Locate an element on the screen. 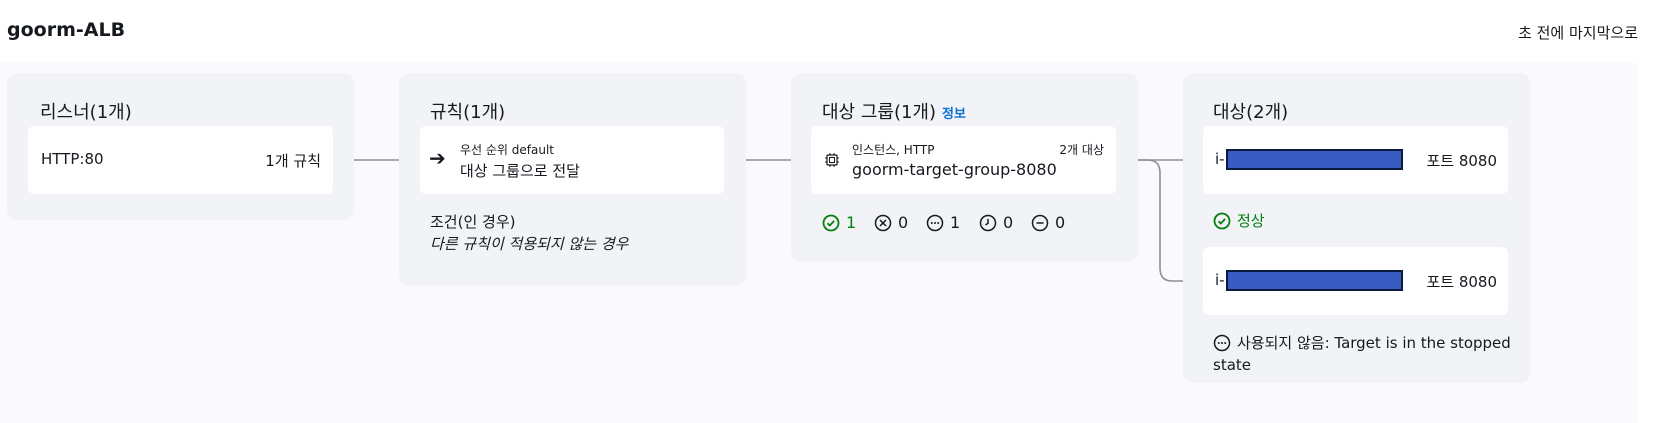 This screenshot has width=1662, height=423. stat-unavailable: 0 is located at coordinates (1048, 222).